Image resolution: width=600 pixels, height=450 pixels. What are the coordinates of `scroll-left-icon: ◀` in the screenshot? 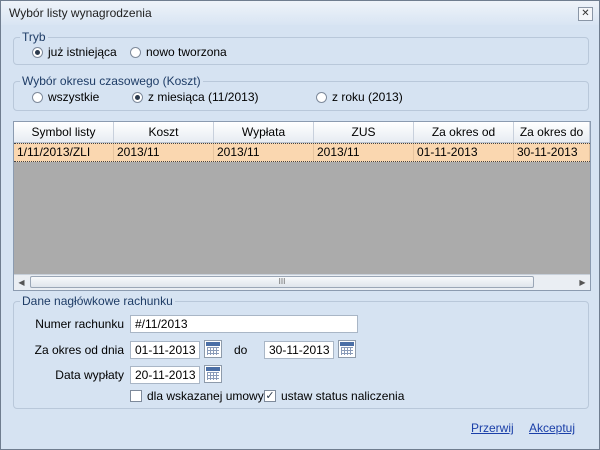 It's located at (21, 282).